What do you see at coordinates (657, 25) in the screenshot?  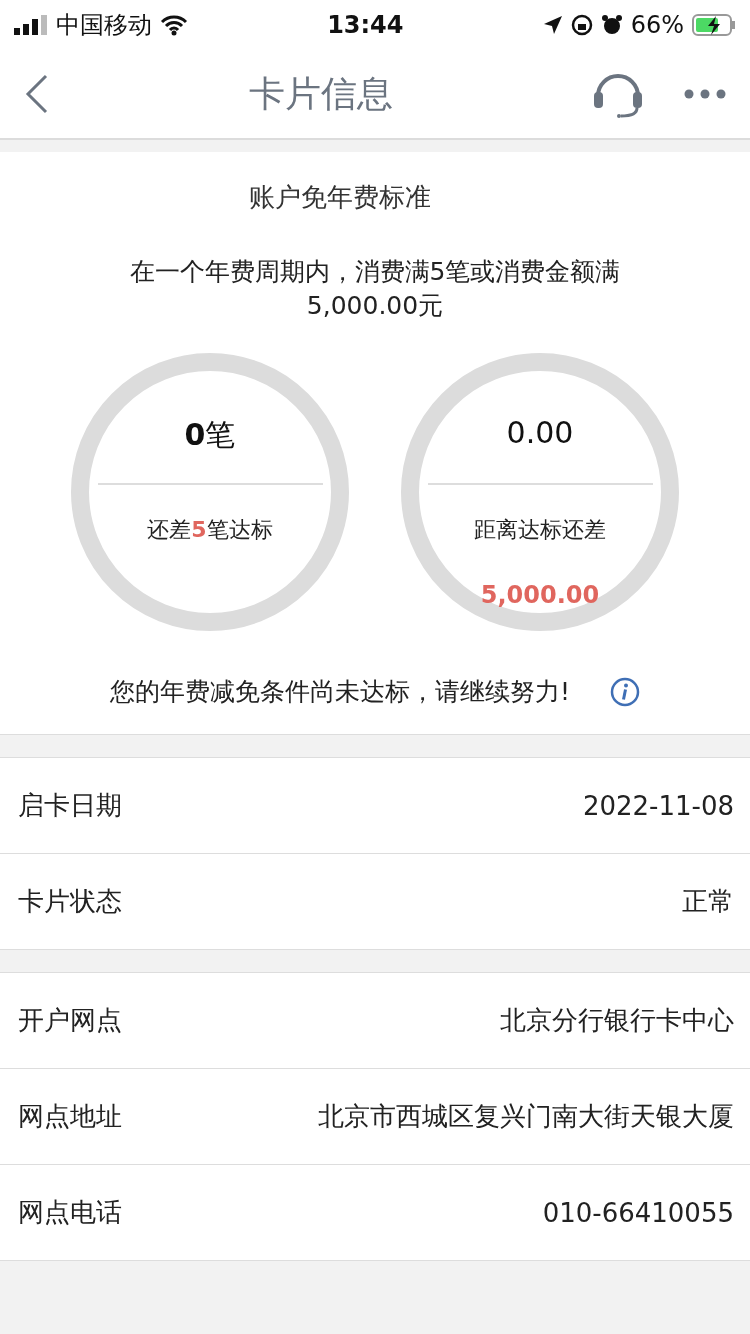 I see `battery-percent: 66%` at bounding box center [657, 25].